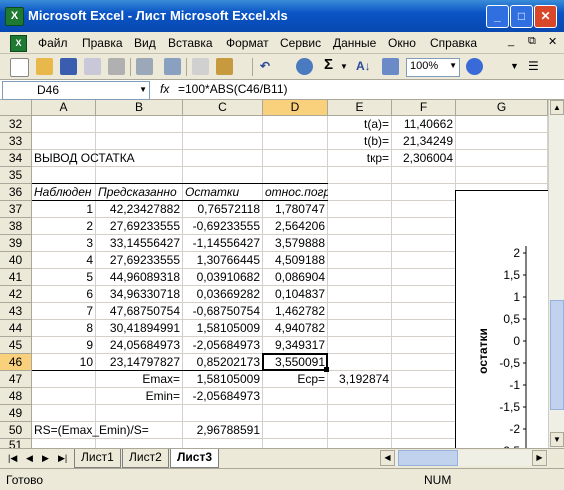 Image resolution: width=564 pixels, height=490 pixels. What do you see at coordinates (139, 396) in the screenshot?
I see `cell-b48: Emin=` at bounding box center [139, 396].